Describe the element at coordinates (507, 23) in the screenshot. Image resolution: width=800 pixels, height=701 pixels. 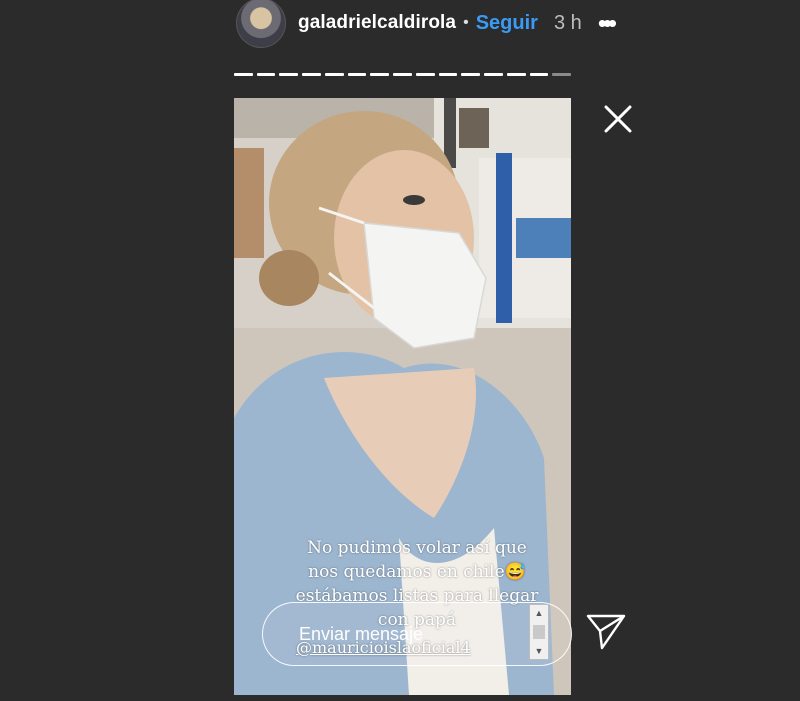
I see `follow-button: Seguir` at that location.